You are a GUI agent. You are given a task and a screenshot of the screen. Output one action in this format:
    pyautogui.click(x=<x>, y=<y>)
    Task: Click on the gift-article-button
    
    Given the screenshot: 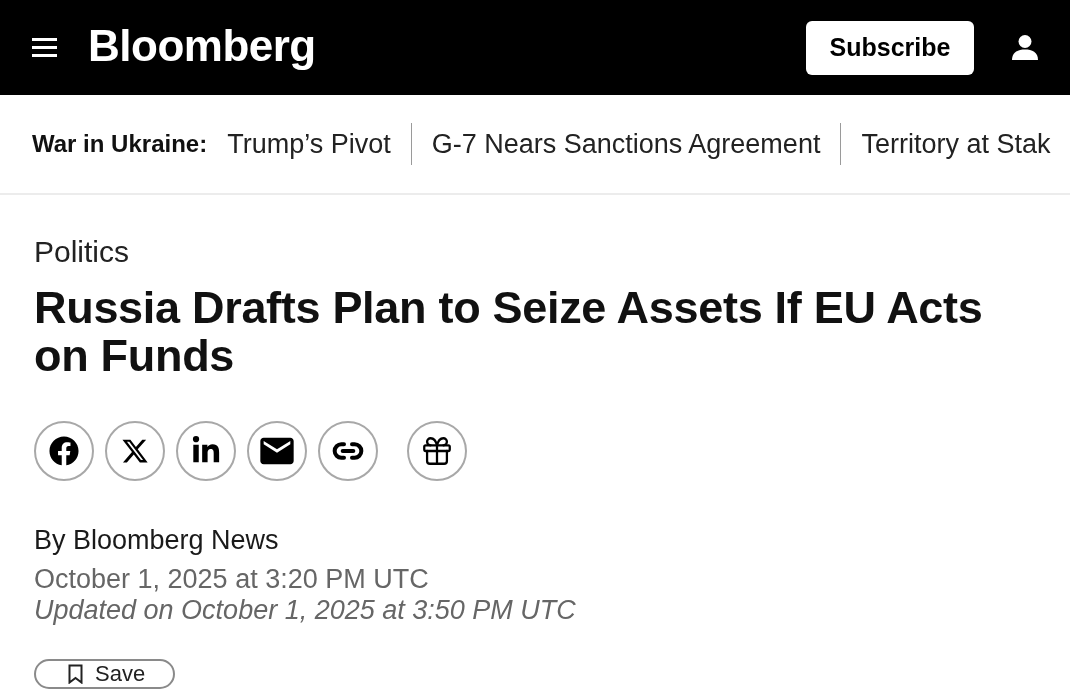 What is the action you would take?
    pyautogui.click(x=437, y=451)
    